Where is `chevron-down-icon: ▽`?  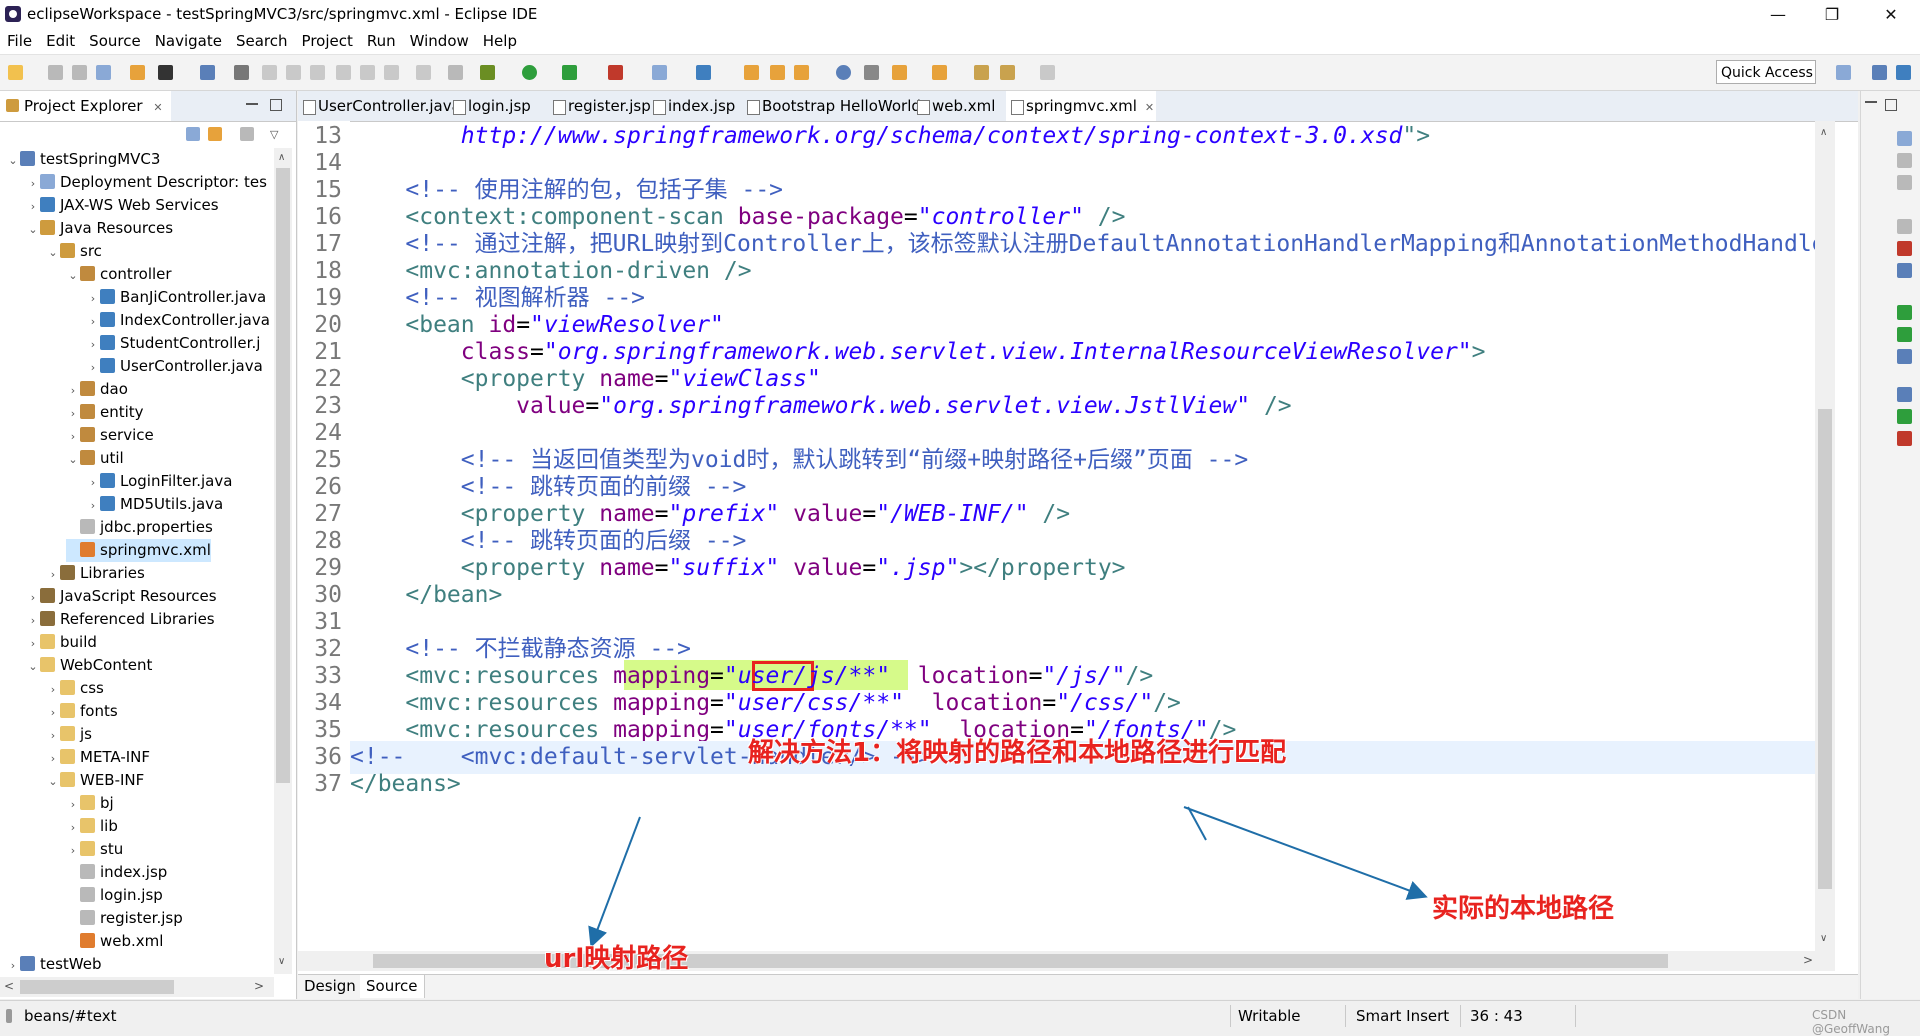 chevron-down-icon: ▽ is located at coordinates (274, 134).